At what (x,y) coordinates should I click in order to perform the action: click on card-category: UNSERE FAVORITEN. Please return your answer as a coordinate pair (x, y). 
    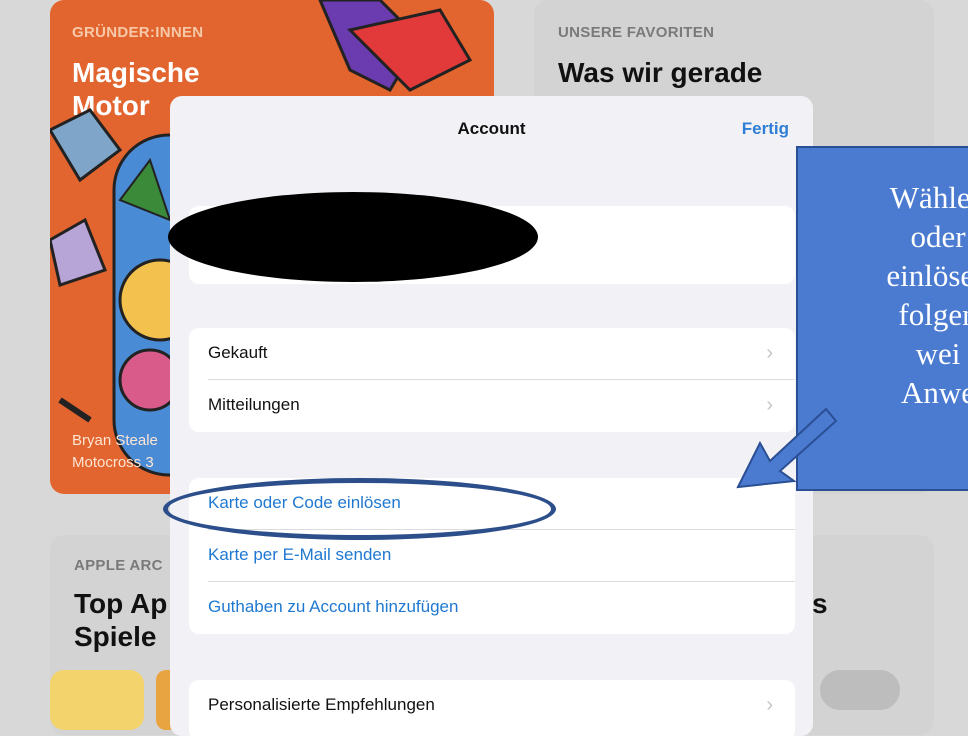
    Looking at the image, I should click on (636, 32).